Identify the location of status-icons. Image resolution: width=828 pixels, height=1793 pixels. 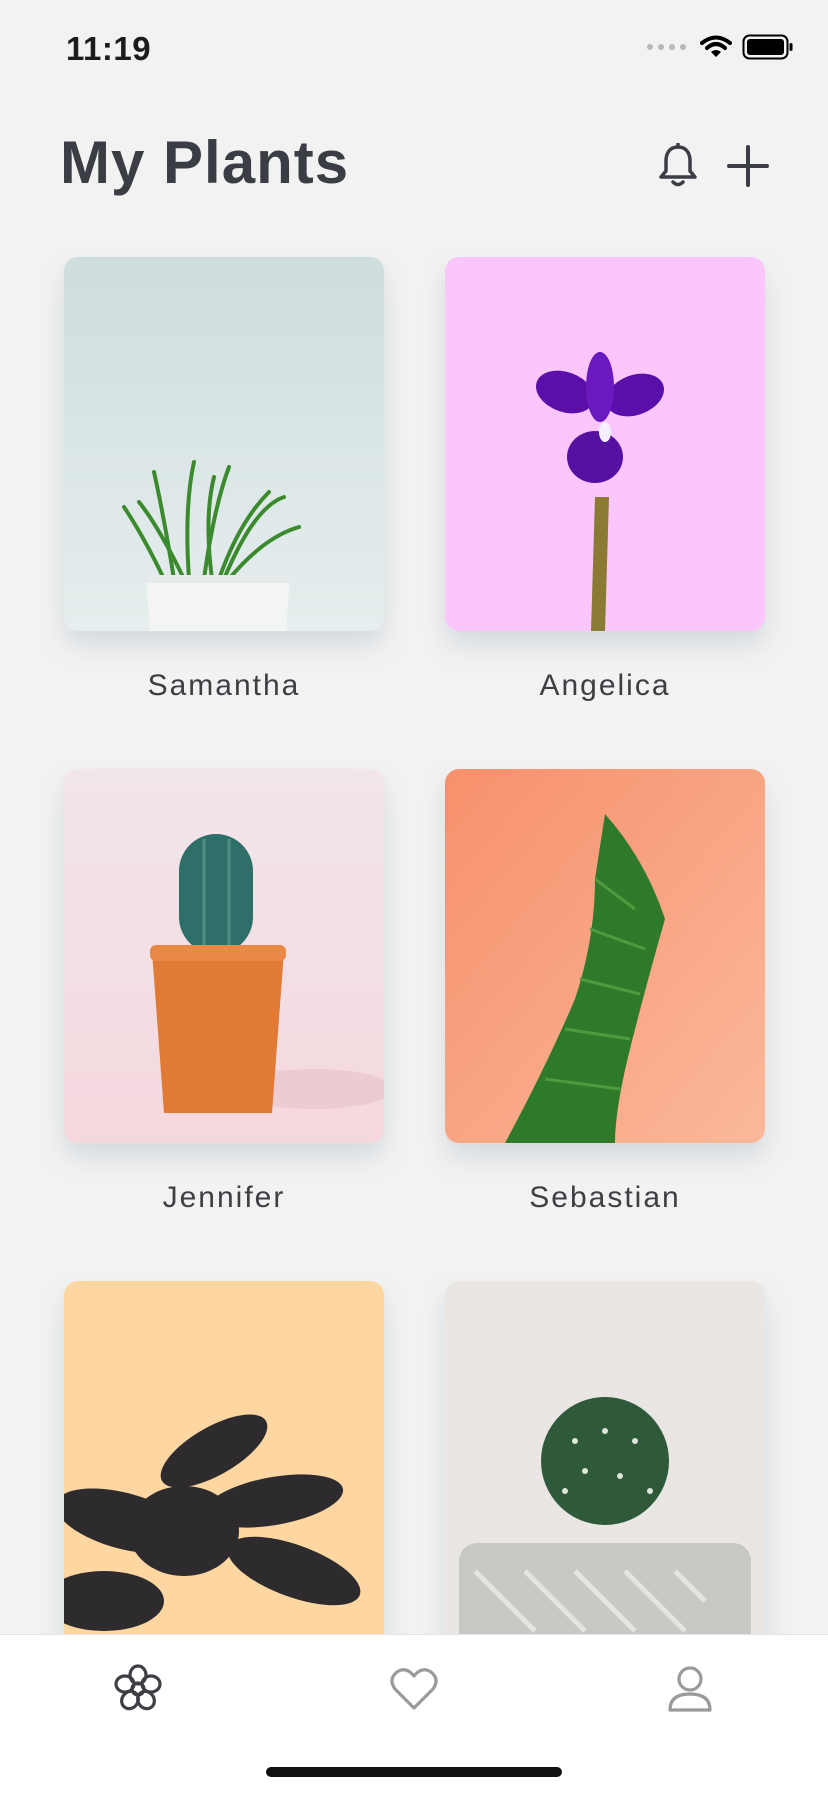
(720, 47).